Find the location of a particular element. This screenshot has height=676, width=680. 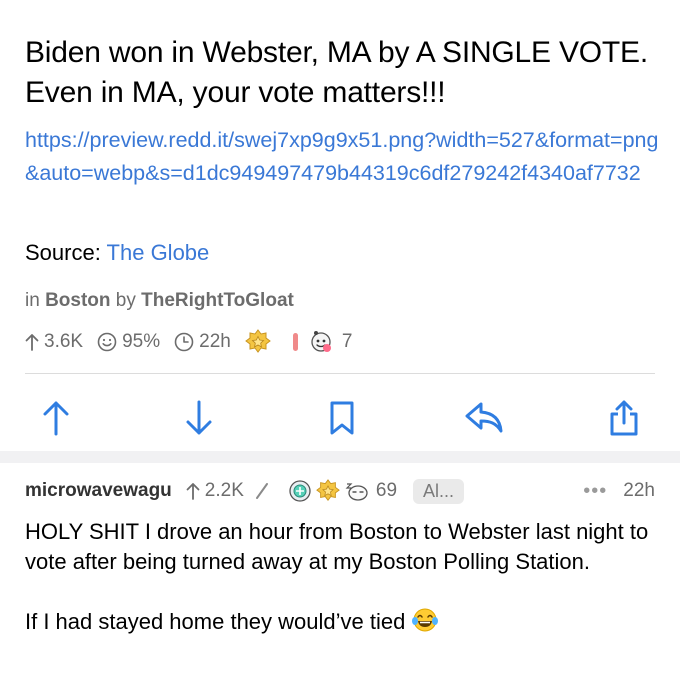

comment-age: 22h is located at coordinates (639, 490).